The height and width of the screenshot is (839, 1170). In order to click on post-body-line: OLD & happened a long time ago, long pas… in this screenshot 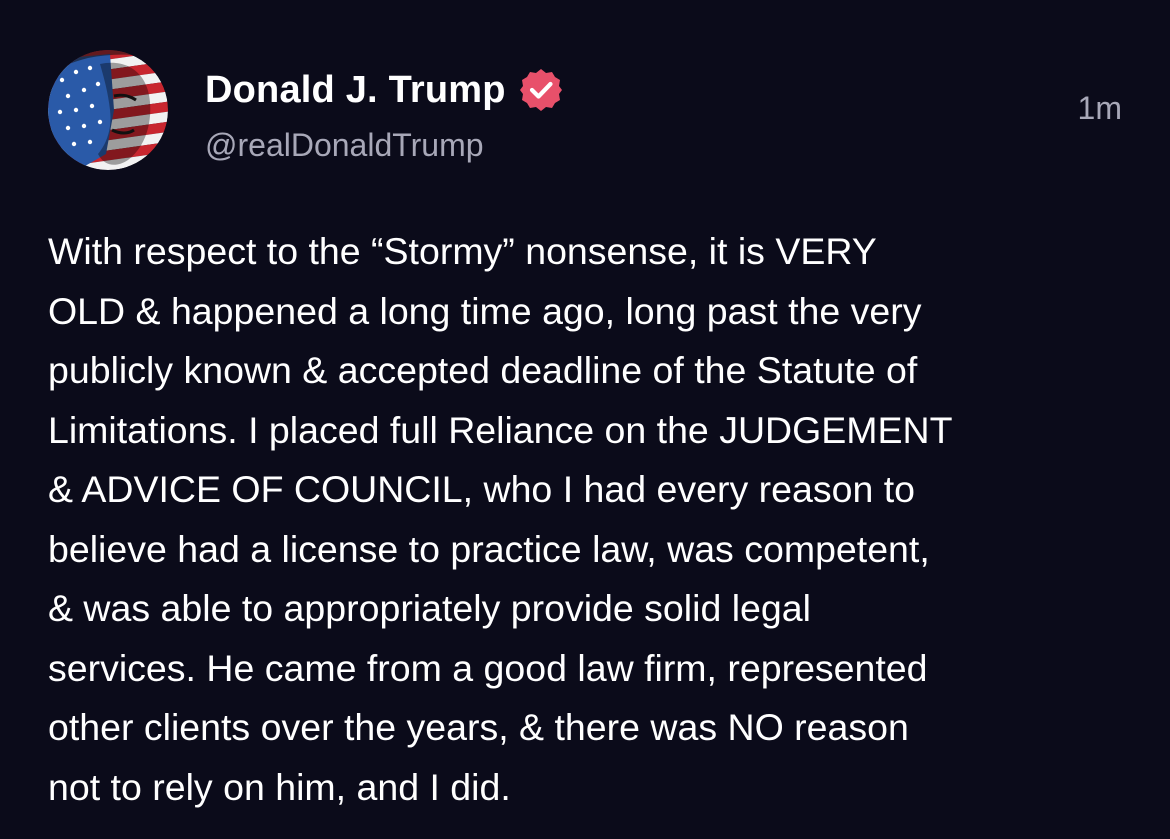, I will do `click(485, 310)`.